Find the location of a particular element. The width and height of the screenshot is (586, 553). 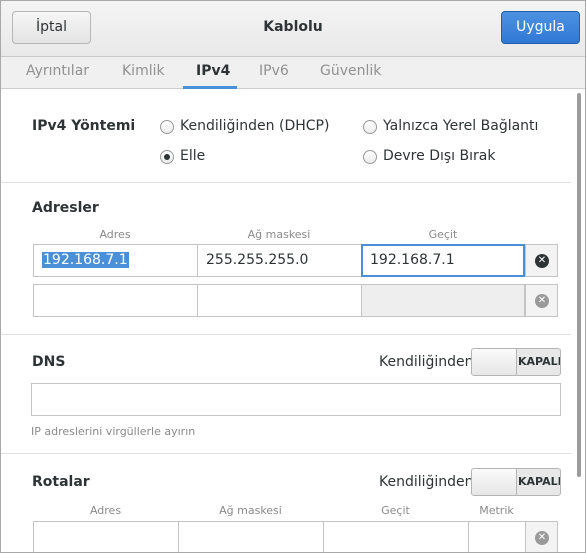

netmask-column-header: Ağ maskesi is located at coordinates (279, 234).